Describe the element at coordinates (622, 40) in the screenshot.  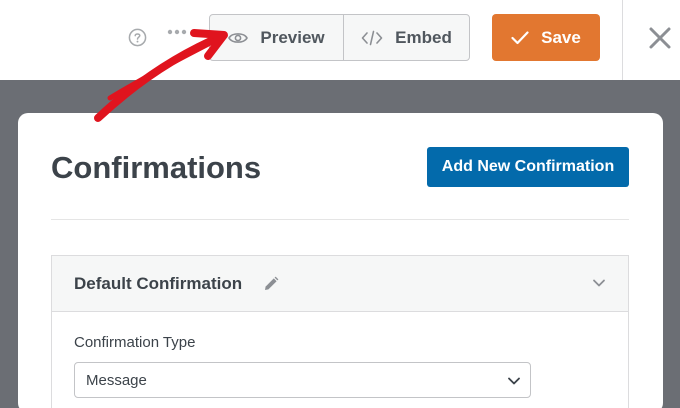
I see `toolbar-divider` at that location.